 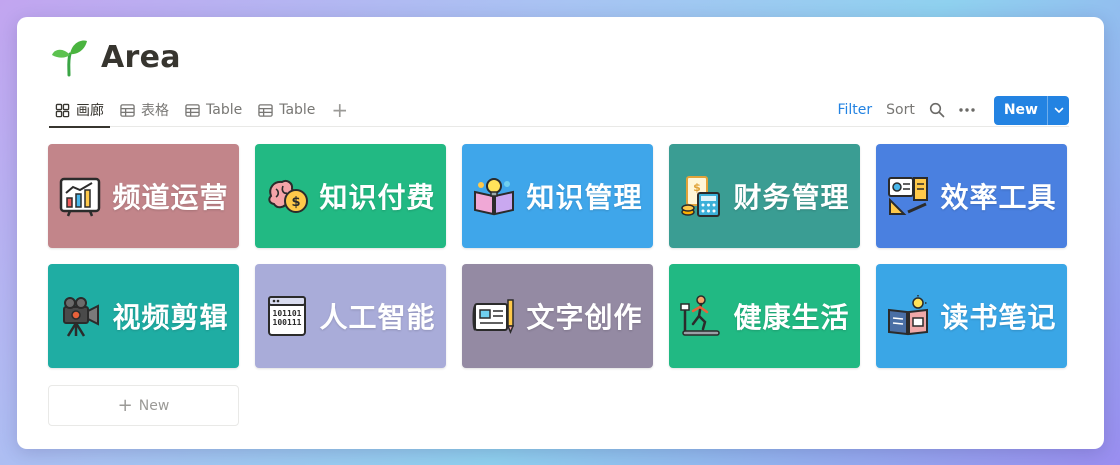 I want to click on card-title: 频道运营, so click(x=170, y=197).